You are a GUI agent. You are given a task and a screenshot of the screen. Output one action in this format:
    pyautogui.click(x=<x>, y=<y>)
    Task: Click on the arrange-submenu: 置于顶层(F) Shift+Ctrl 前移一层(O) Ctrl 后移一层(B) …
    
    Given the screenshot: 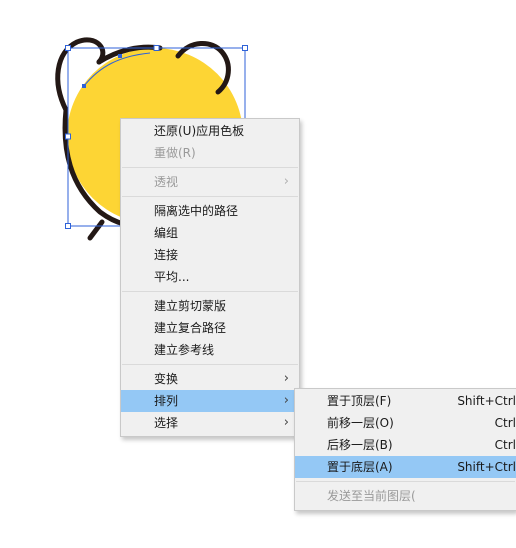 What is the action you would take?
    pyautogui.click(x=405, y=449)
    